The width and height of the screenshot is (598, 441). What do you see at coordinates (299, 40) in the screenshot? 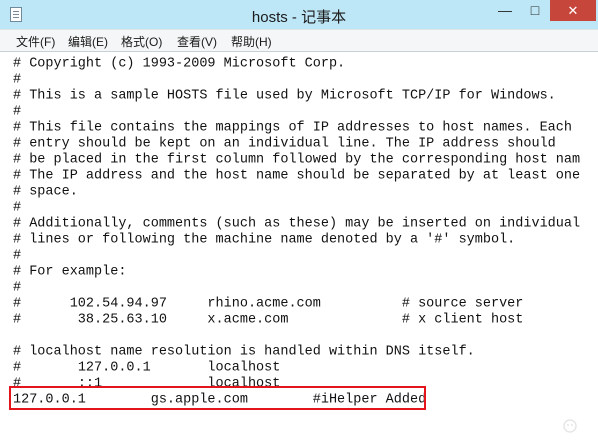
I see `menu-bar: 文件(F) 编辑(E) 格式(O) 查看(V) 帮助(H)` at bounding box center [299, 40].